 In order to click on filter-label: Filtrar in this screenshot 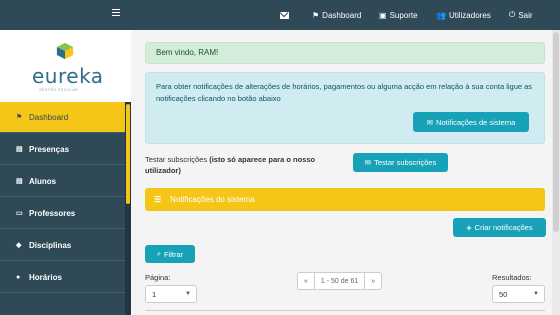, I will do `click(174, 254)`.